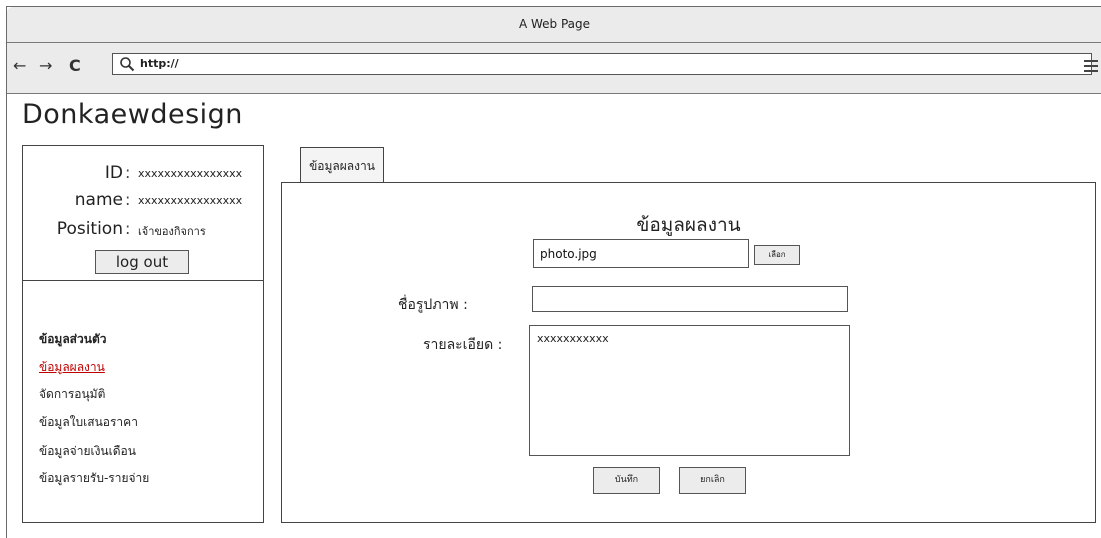  Describe the element at coordinates (142, 262) in the screenshot. I see `logout-button: log out` at that location.